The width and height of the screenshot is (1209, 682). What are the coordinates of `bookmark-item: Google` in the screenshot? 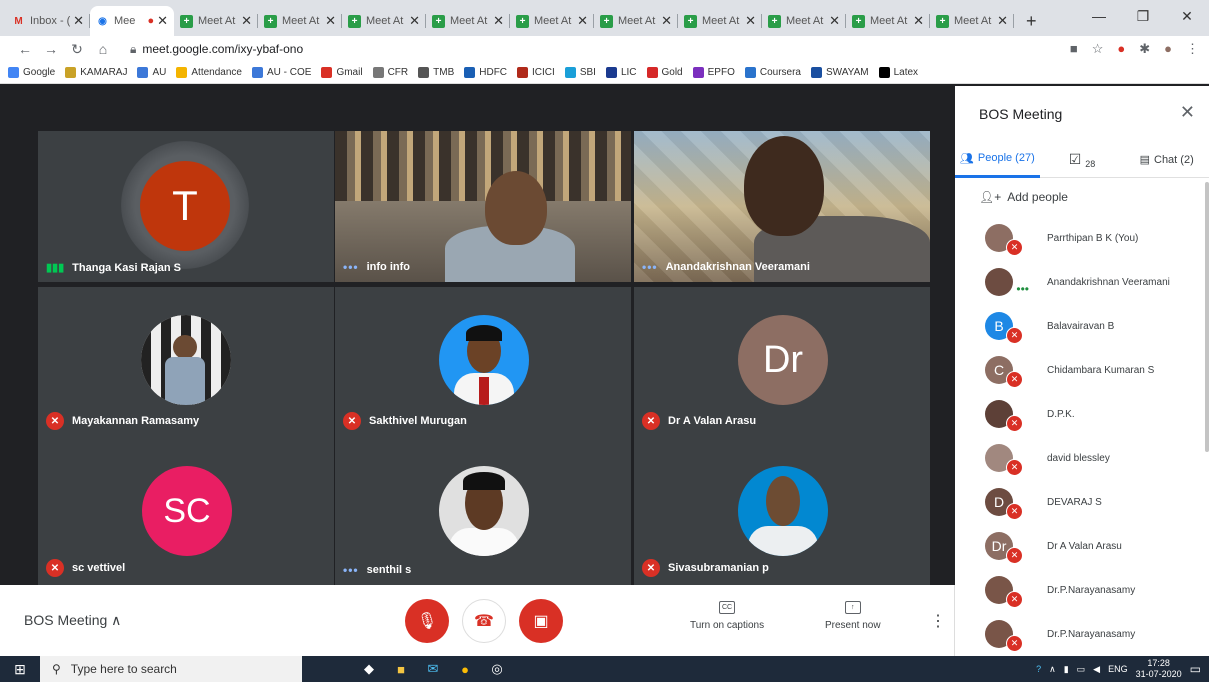 It's located at (31, 72).